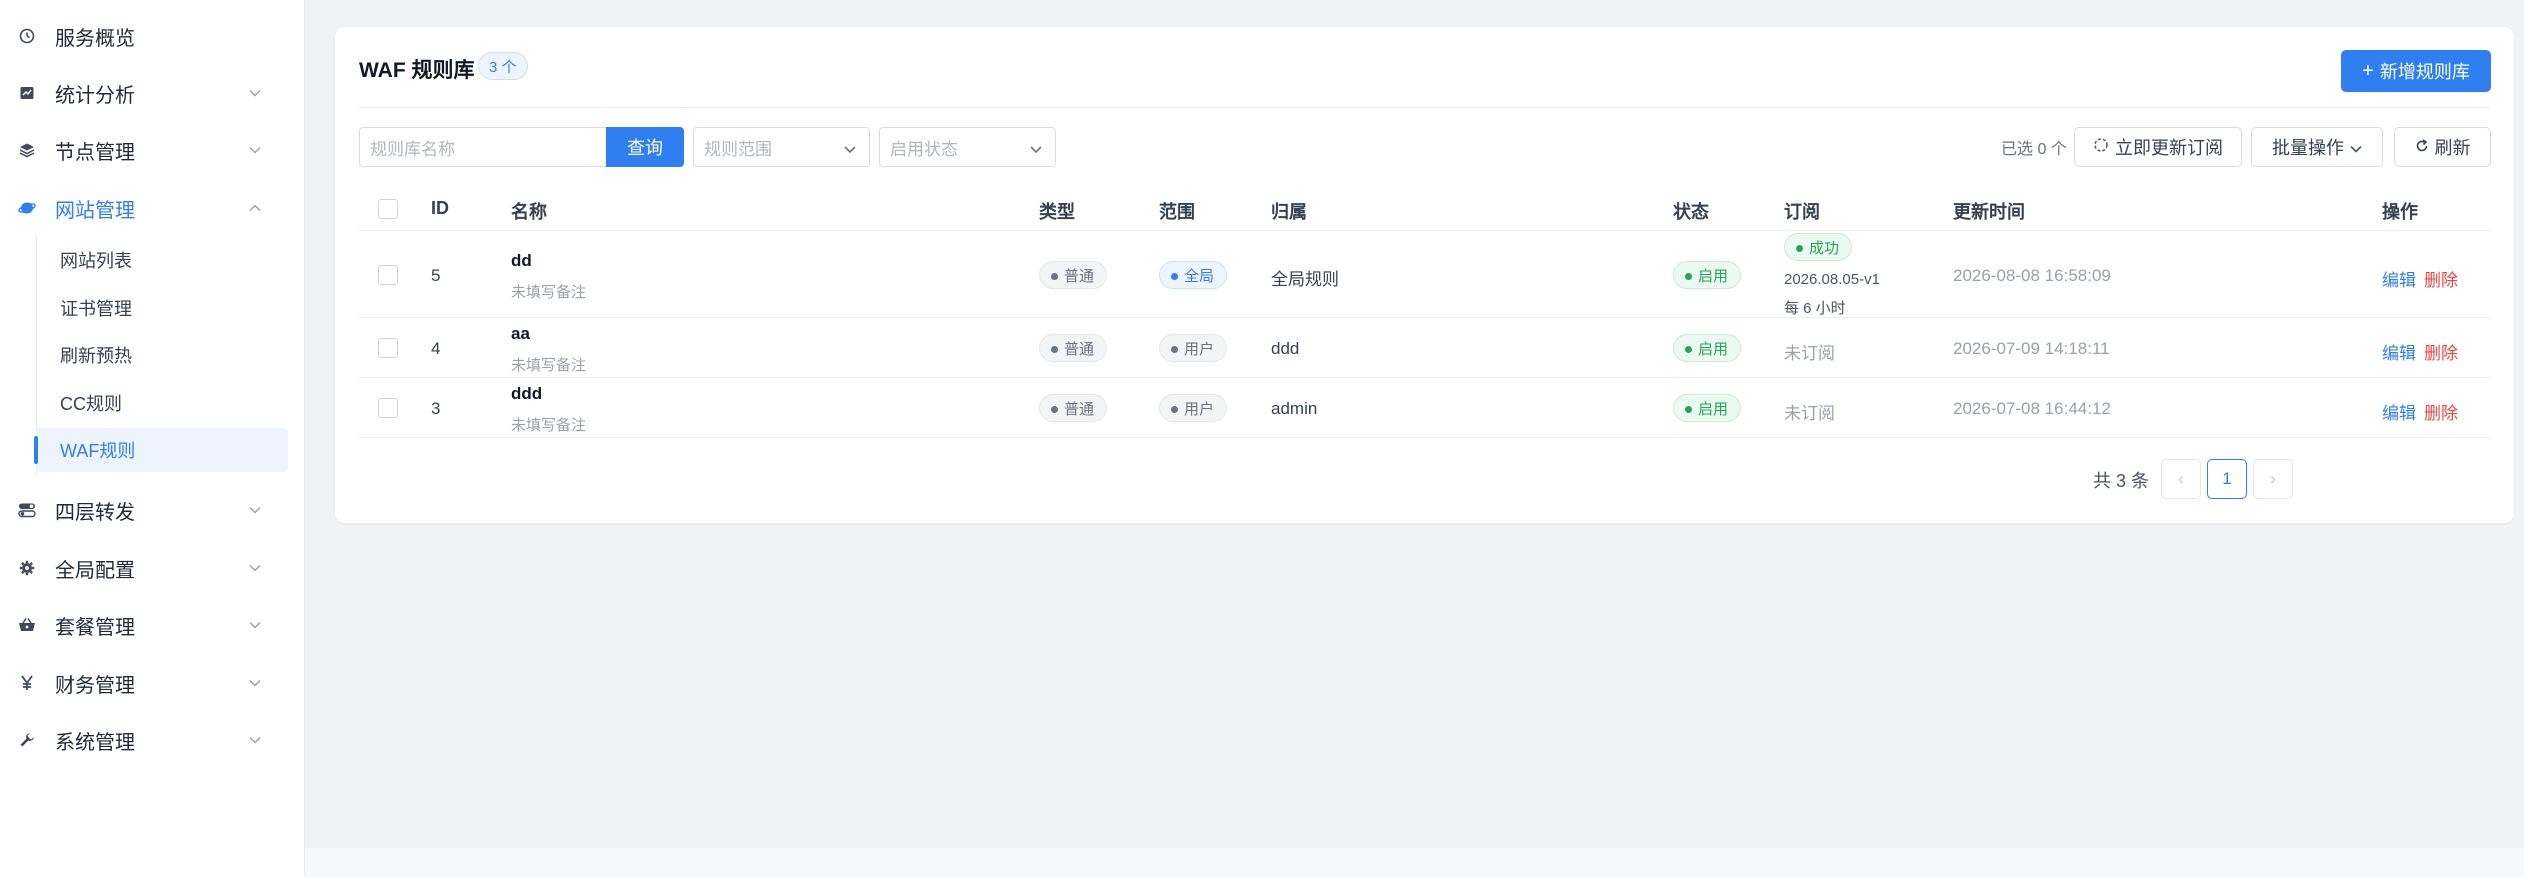 The width and height of the screenshot is (2524, 877). What do you see at coordinates (2416, 71) in the screenshot?
I see `add-rule-library-button: + 新增规则库` at bounding box center [2416, 71].